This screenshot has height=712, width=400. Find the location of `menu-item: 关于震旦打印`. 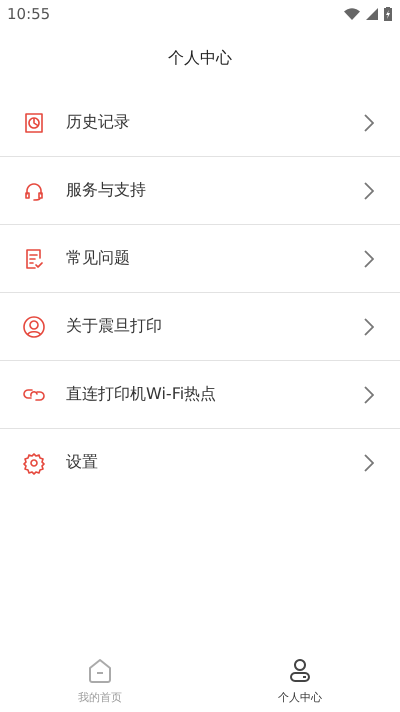

menu-item: 关于震旦打印 is located at coordinates (200, 327).